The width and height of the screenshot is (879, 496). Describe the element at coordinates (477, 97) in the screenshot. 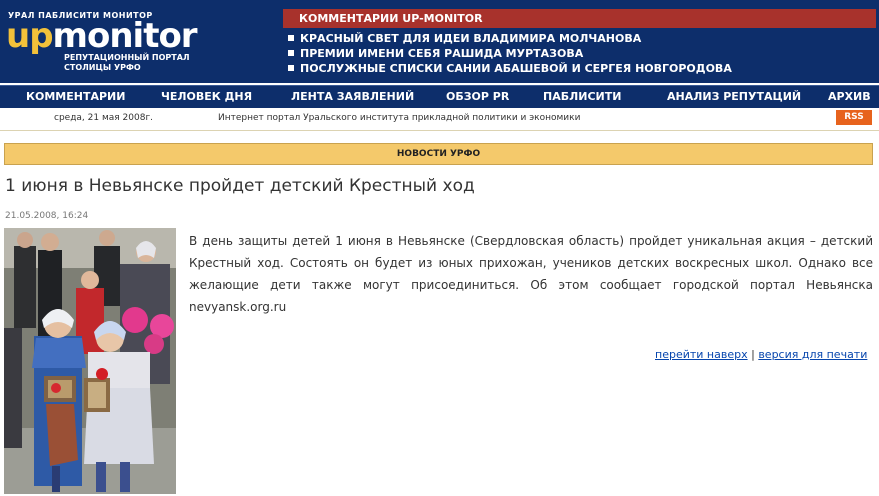

I see `nav-item-pr-review: ОБЗОР PR` at that location.